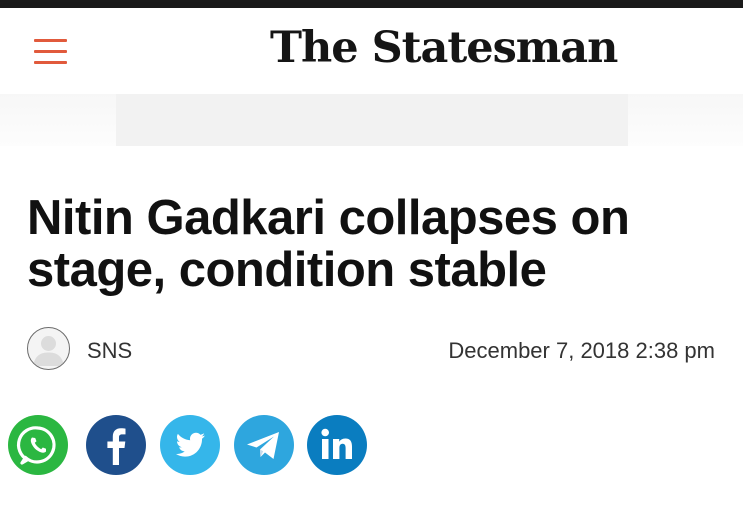 Image resolution: width=743 pixels, height=514 pixels. I want to click on status-bar-strip, so click(371, 4).